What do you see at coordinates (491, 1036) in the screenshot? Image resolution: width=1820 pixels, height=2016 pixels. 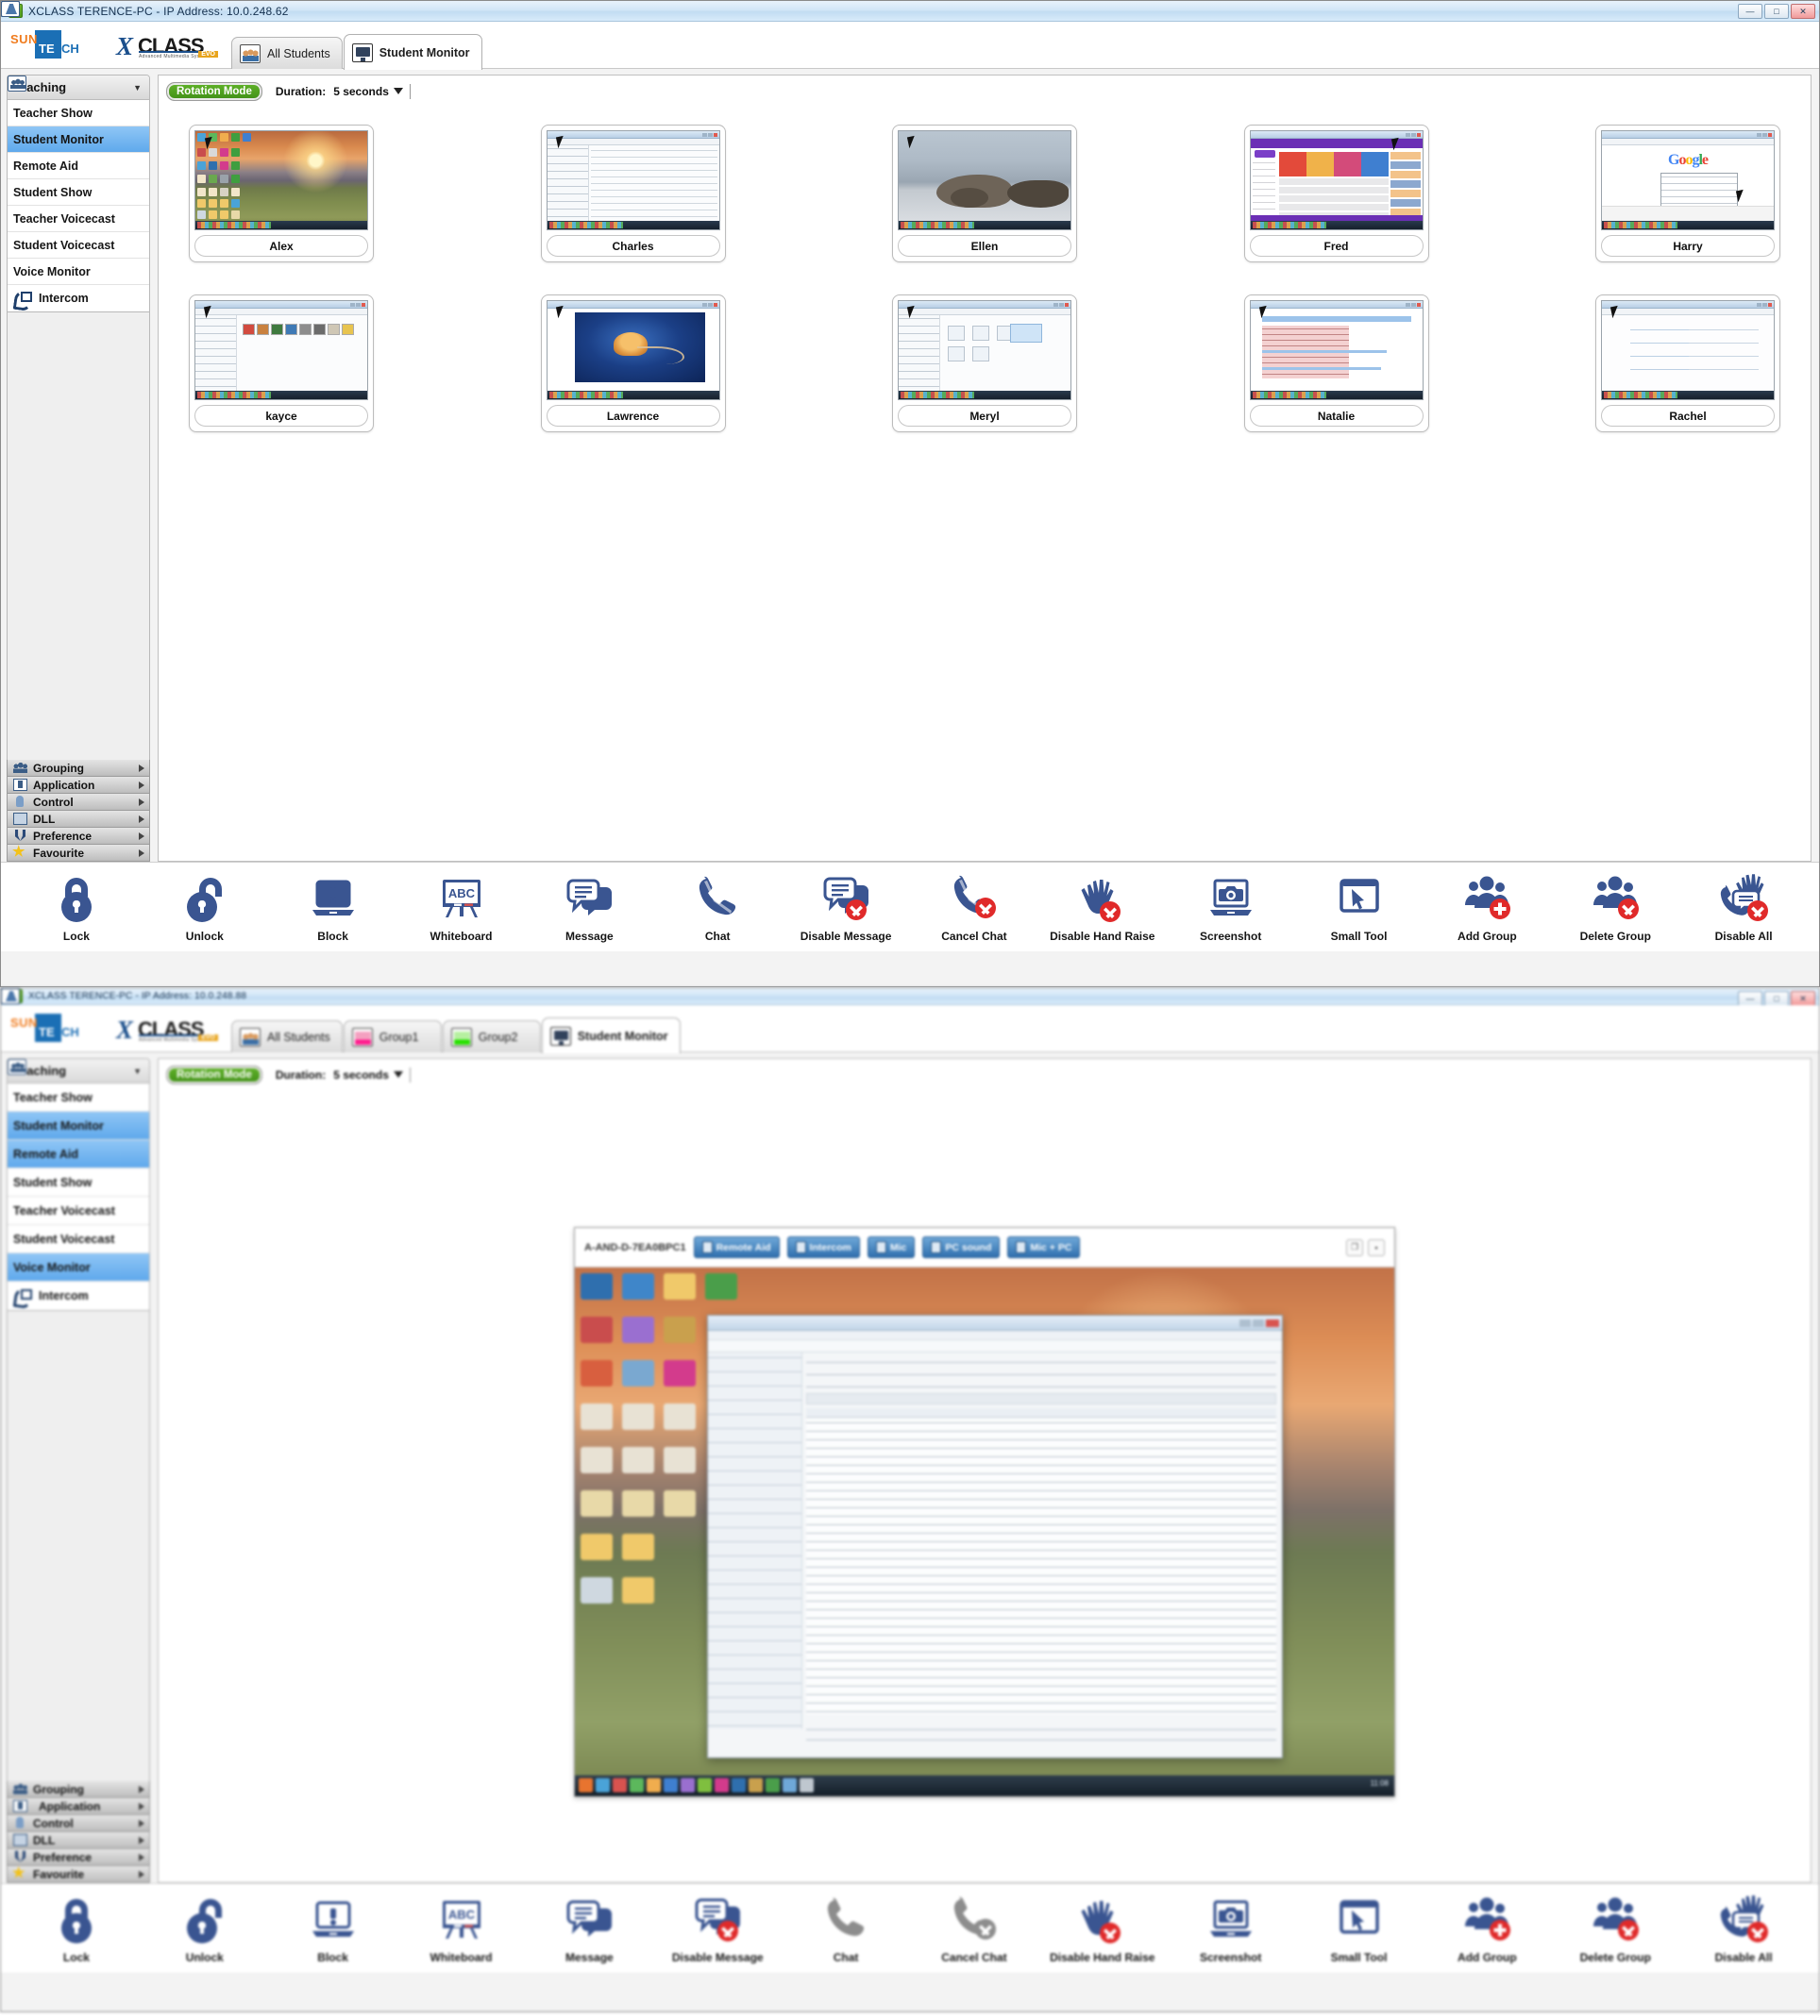 I see `tab-group2: Group2` at bounding box center [491, 1036].